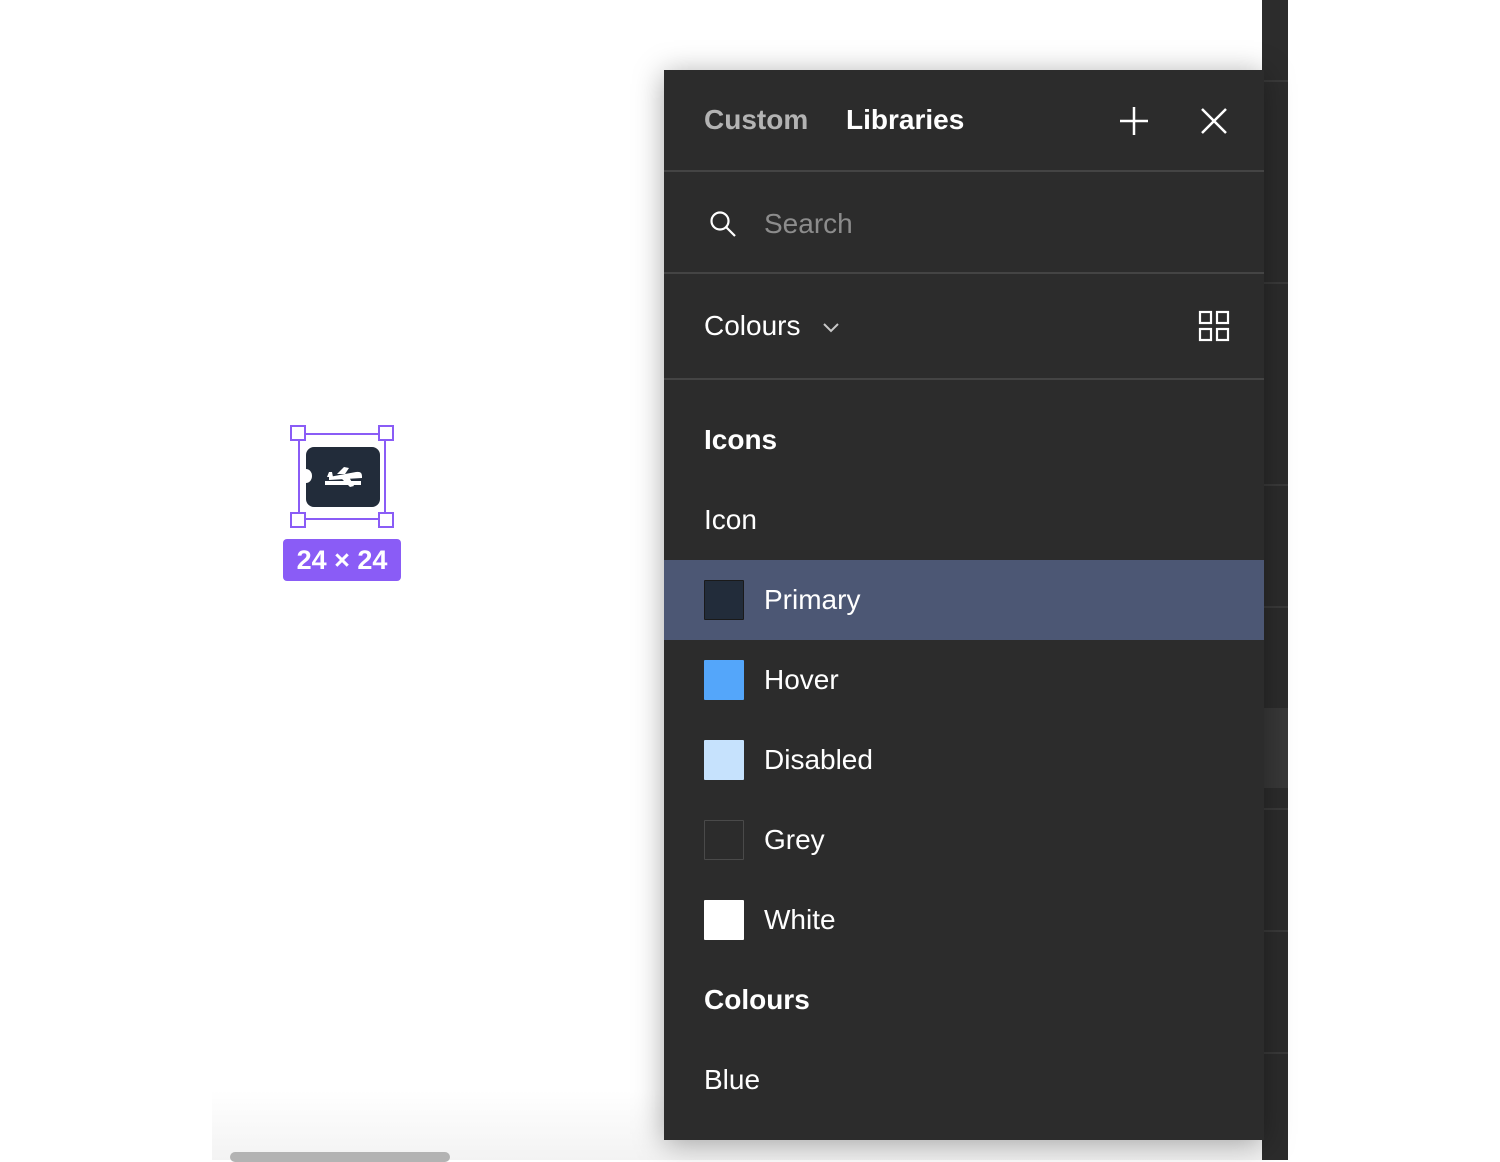  I want to click on section-title-colours: Colours, so click(757, 999).